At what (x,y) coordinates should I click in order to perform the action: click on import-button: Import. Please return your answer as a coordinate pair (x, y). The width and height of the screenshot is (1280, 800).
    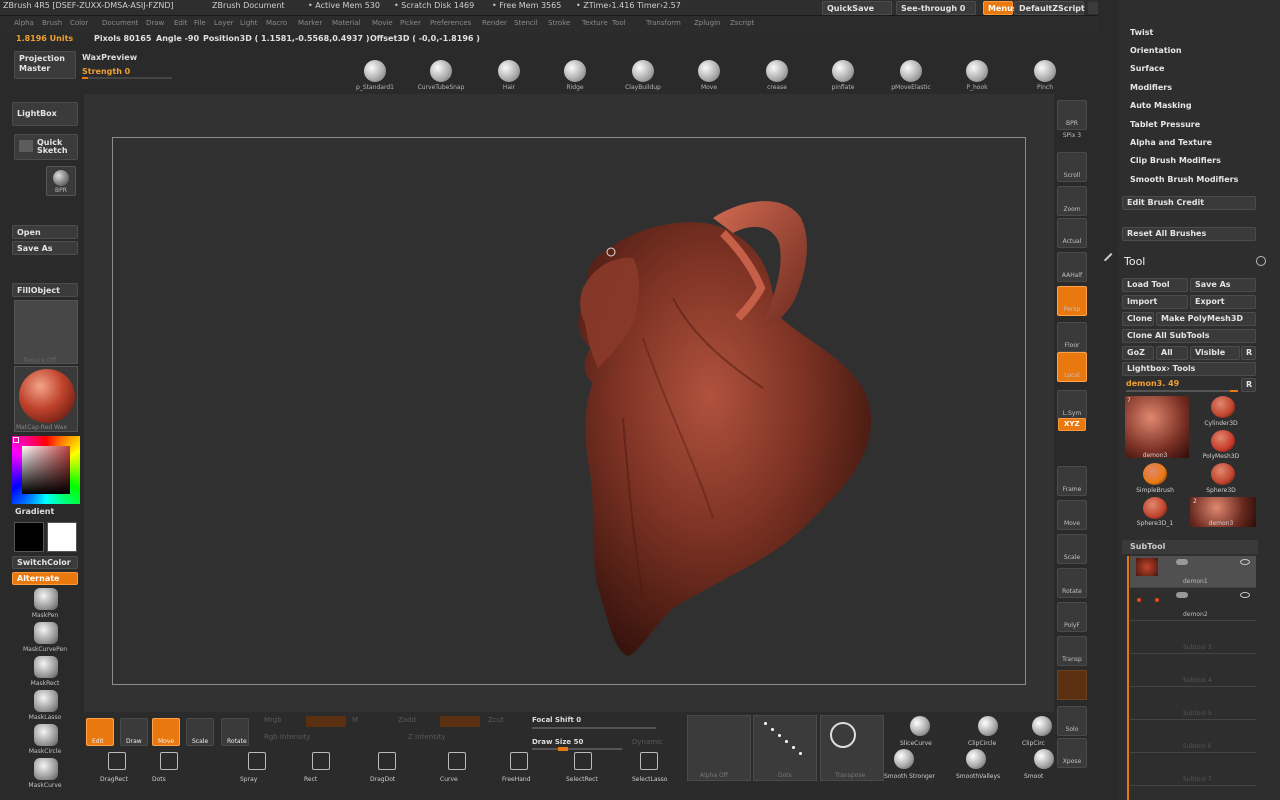
    Looking at the image, I should click on (1155, 302).